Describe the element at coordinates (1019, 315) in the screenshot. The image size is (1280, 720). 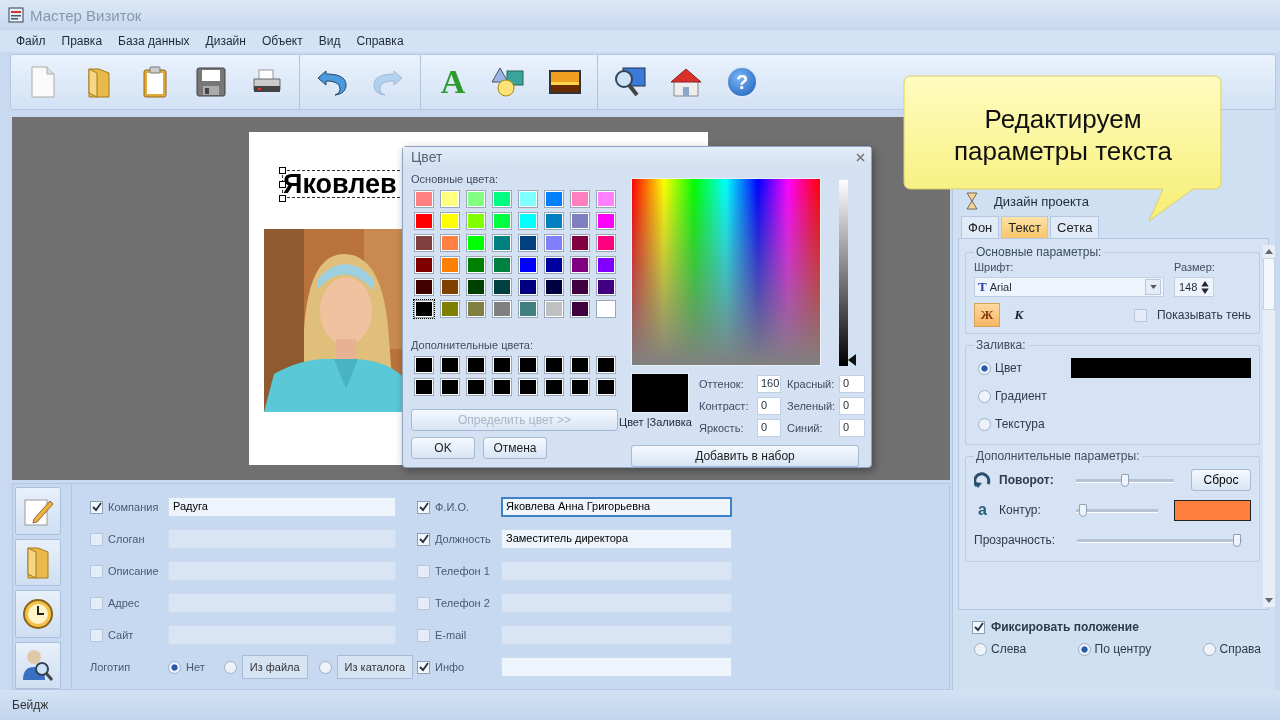
I see `style-button: К` at that location.